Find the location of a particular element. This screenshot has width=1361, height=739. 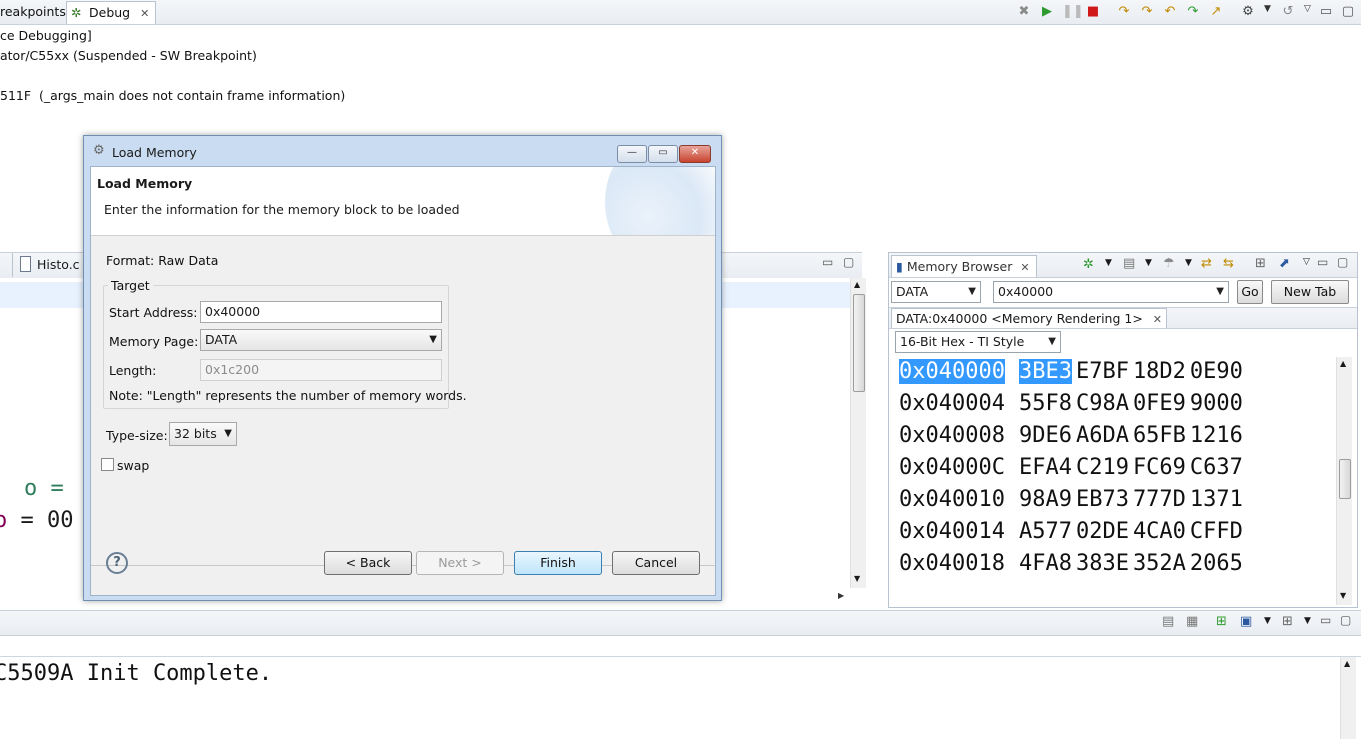

debug-tree-line: ator/C55xx (Suspended - SW Breakpoint) is located at coordinates (128, 55).